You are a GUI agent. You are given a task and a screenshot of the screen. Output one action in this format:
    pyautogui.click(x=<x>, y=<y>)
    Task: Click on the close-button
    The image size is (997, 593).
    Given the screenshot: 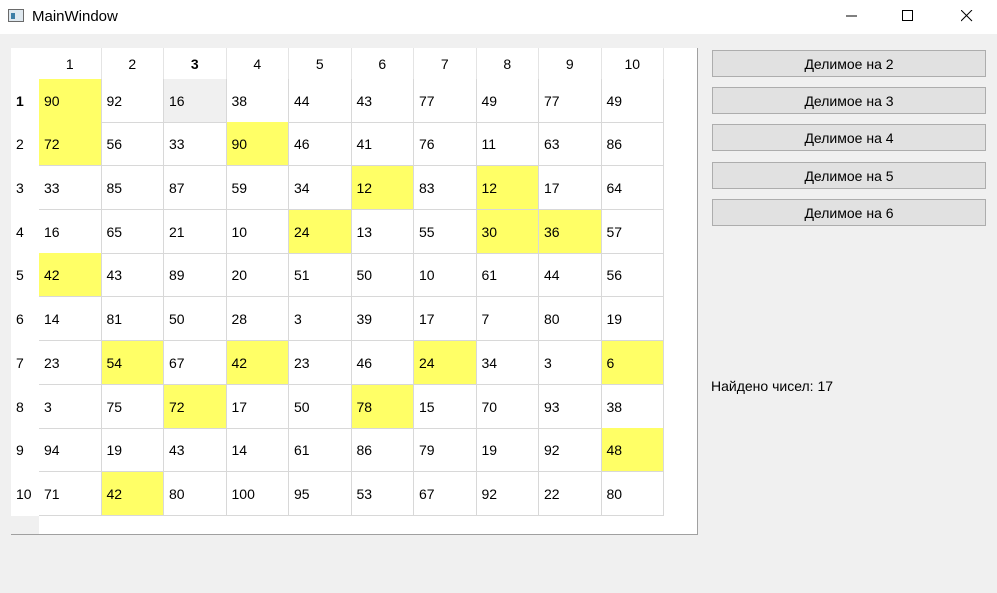 What is the action you would take?
    pyautogui.click(x=967, y=16)
    